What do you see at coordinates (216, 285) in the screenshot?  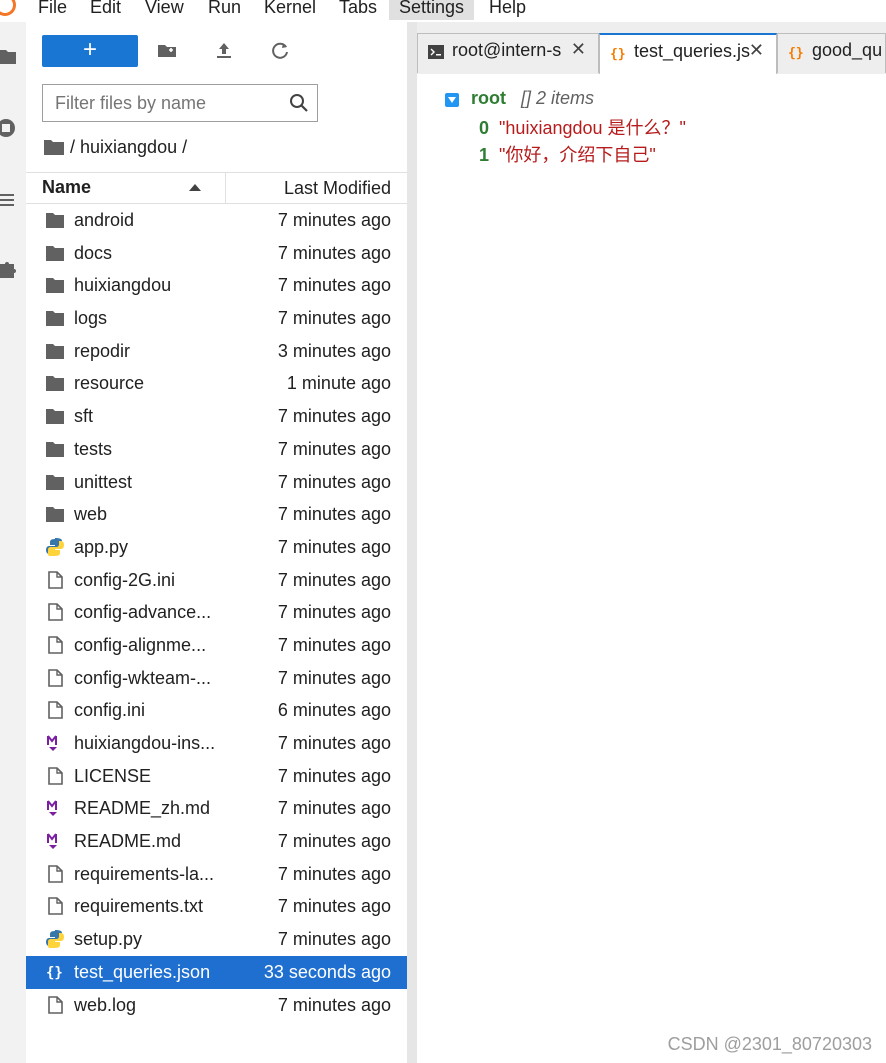 I see `file-row: huixiangdou 7 minutes ago` at bounding box center [216, 285].